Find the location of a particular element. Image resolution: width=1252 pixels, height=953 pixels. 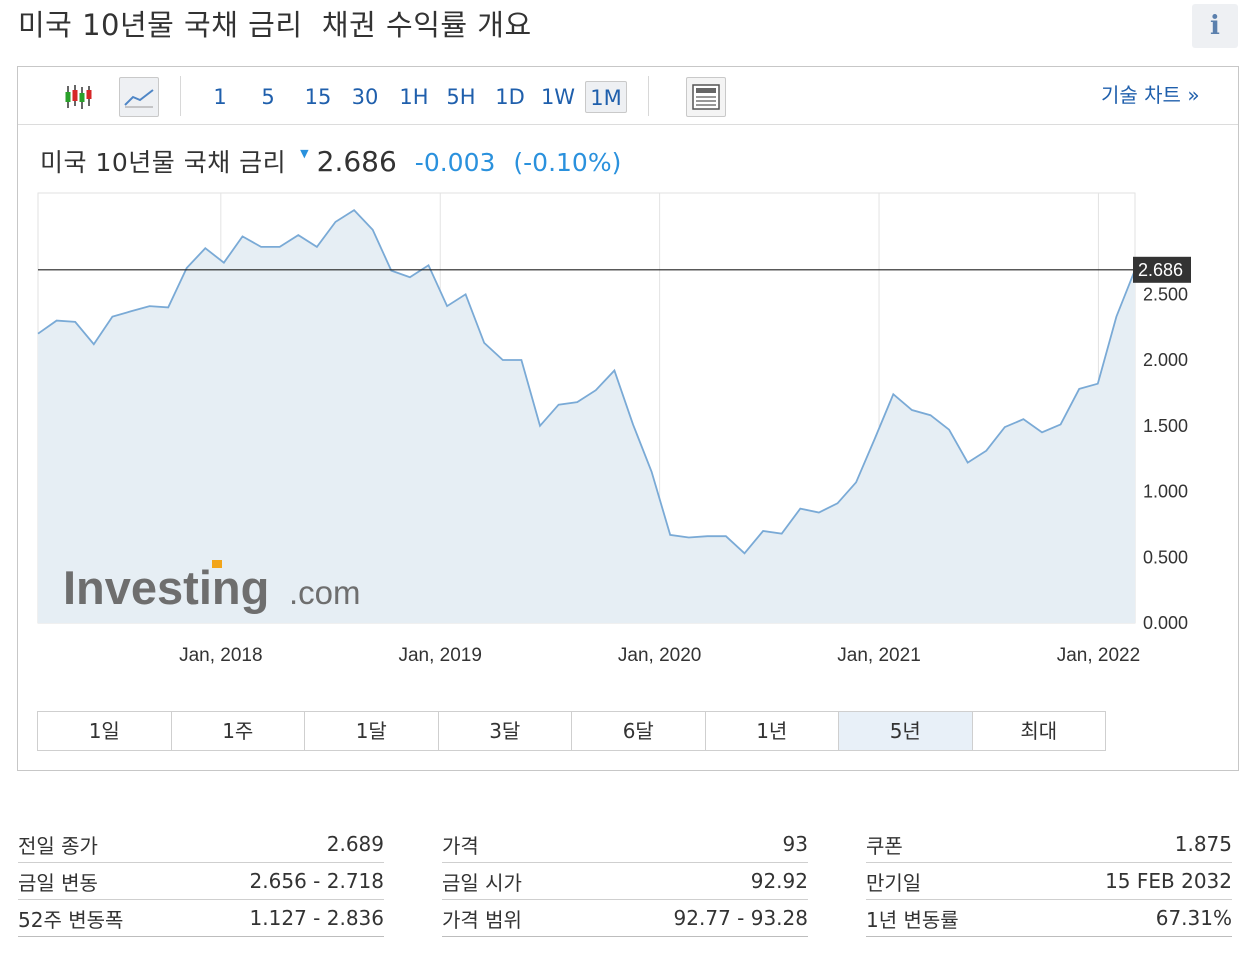

y-tick-label: 0.500 is located at coordinates (1165, 557).